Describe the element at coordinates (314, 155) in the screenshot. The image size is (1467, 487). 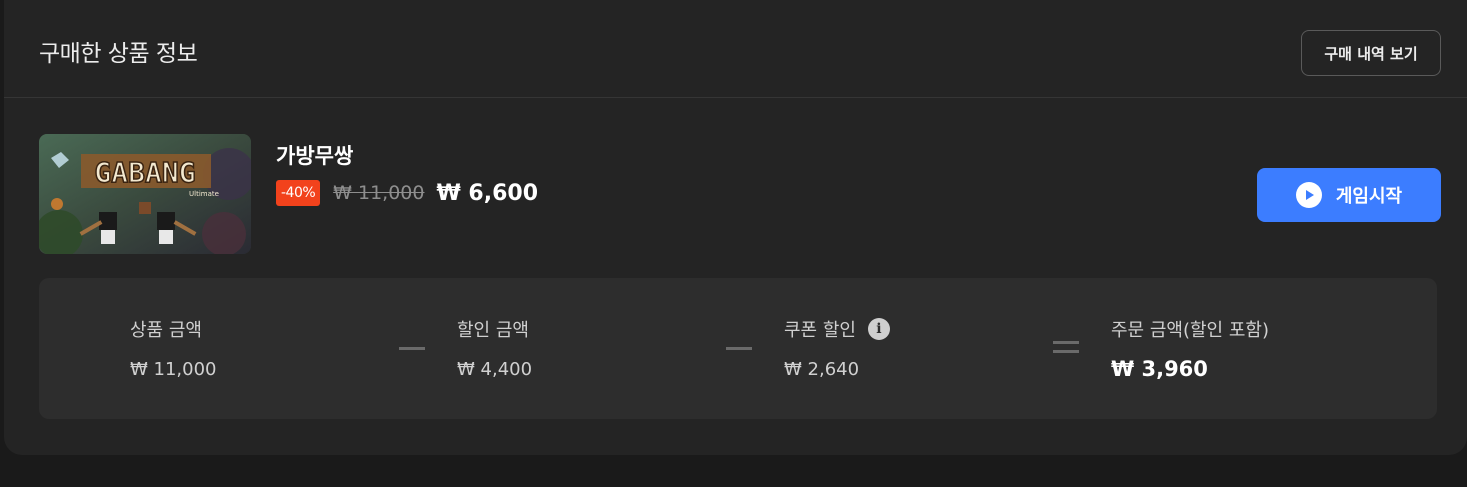
I see `product-name: 가방무쌍` at that location.